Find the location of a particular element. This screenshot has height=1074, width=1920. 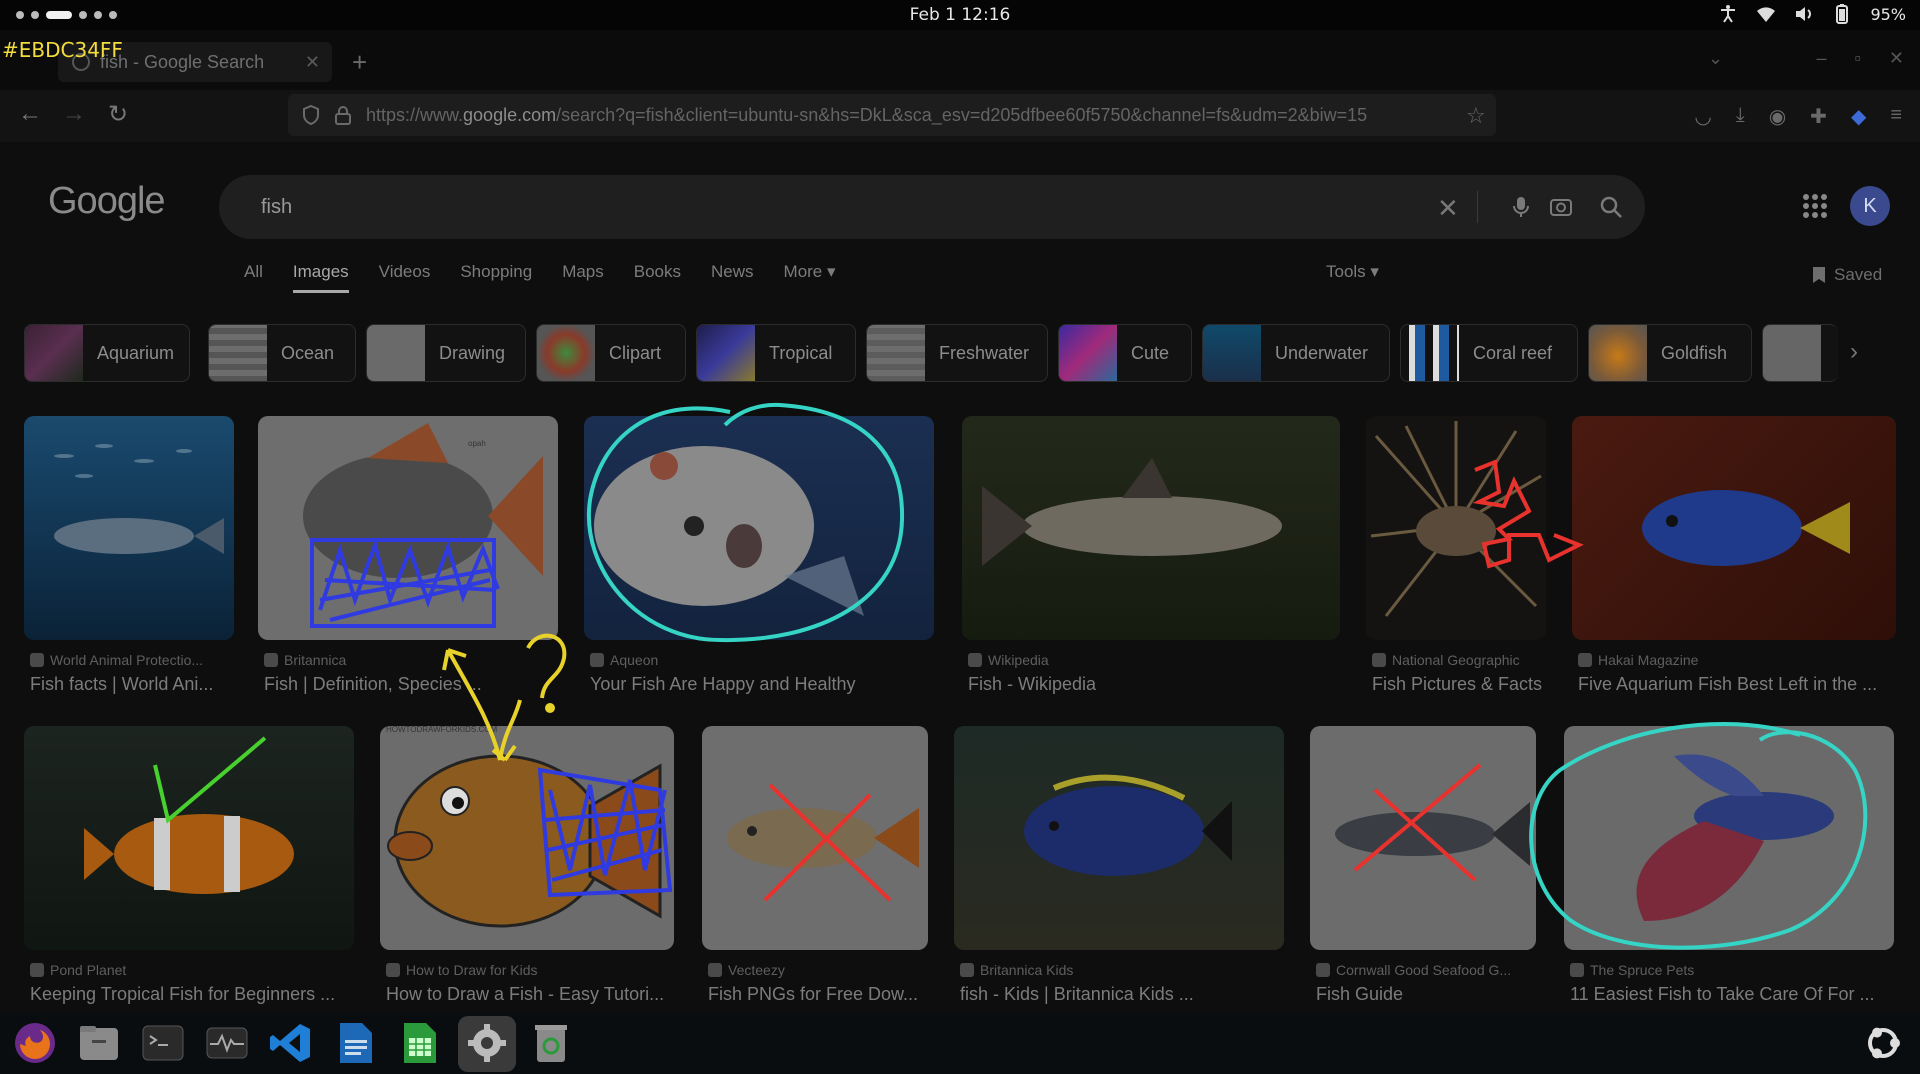

result-title: Fish Guide is located at coordinates (1427, 994).